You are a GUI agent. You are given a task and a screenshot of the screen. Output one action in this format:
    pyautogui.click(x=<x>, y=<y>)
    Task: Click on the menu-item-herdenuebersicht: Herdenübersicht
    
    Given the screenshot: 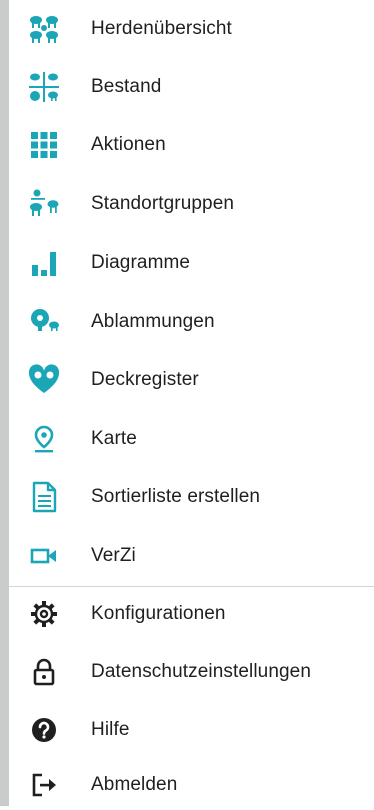 What is the action you would take?
    pyautogui.click(x=191, y=29)
    